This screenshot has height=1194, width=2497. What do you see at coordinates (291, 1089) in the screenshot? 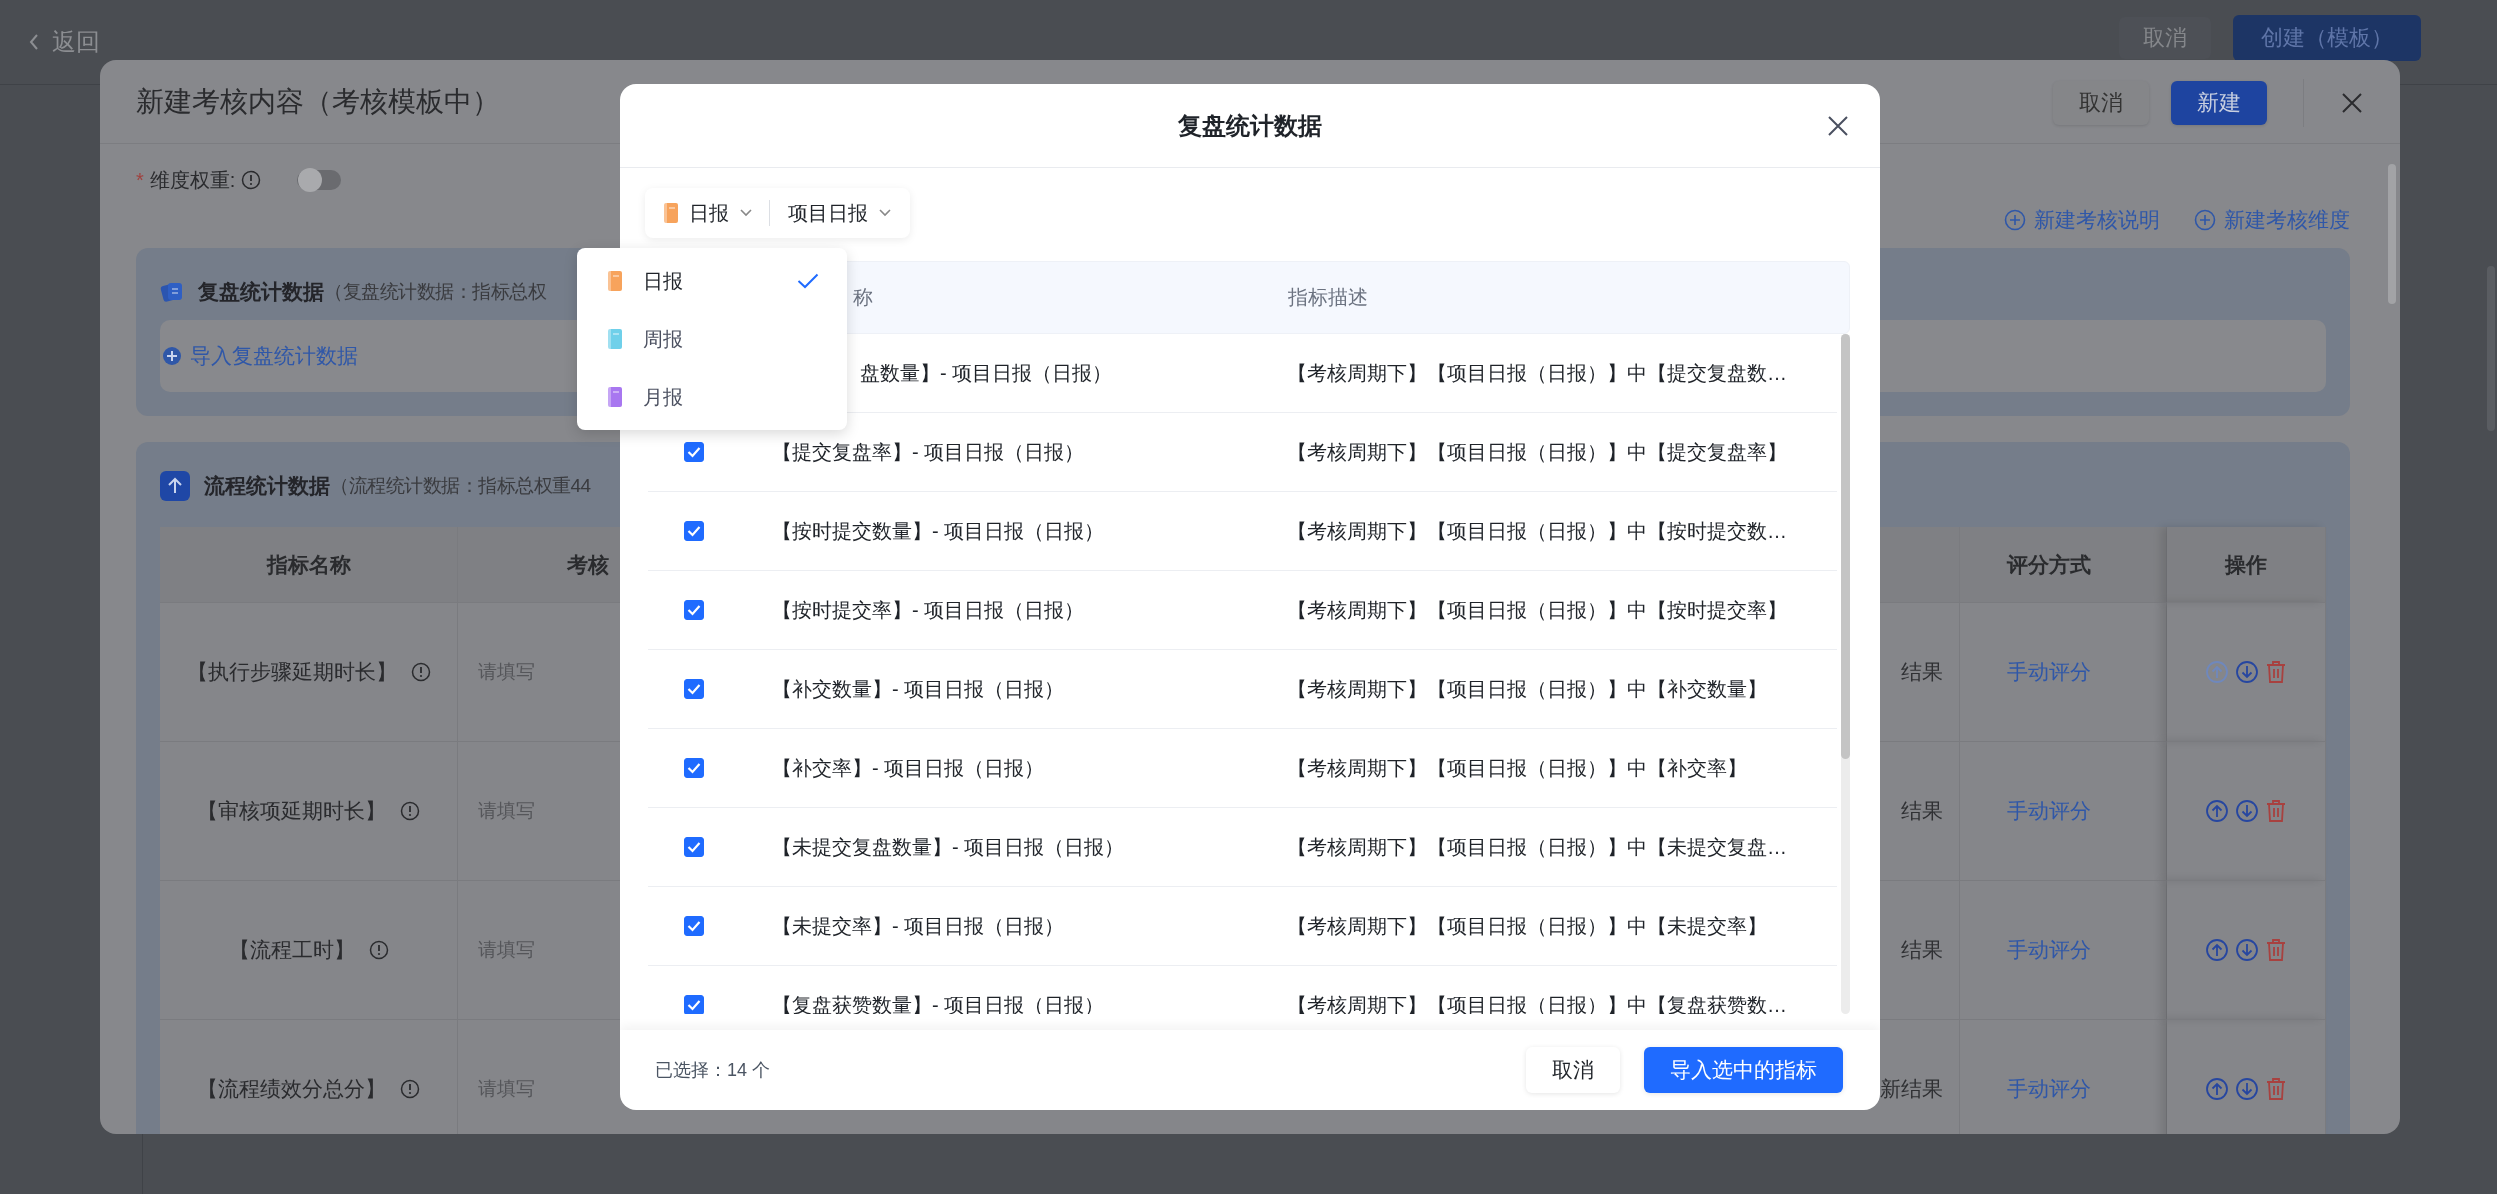
I see `table-cell-text: 【流程绩效分总分】` at bounding box center [291, 1089].